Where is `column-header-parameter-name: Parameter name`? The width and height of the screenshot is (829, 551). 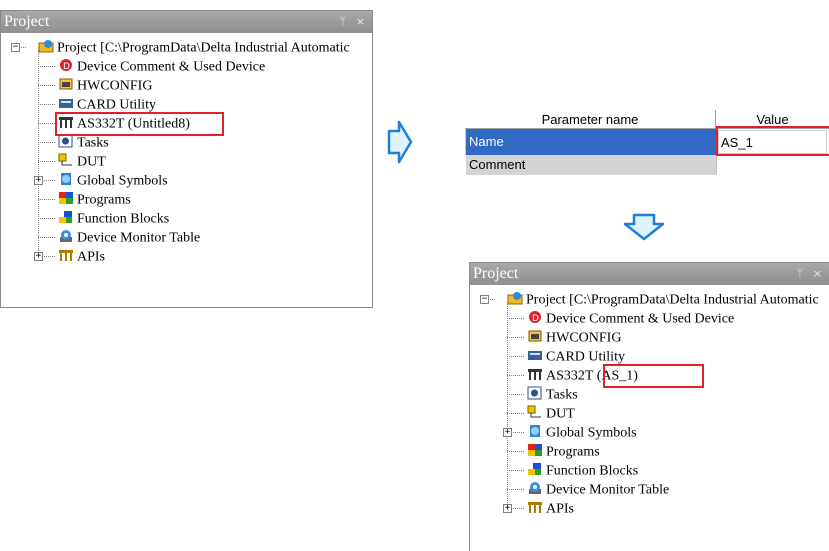 column-header-parameter-name: Parameter name is located at coordinates (590, 119).